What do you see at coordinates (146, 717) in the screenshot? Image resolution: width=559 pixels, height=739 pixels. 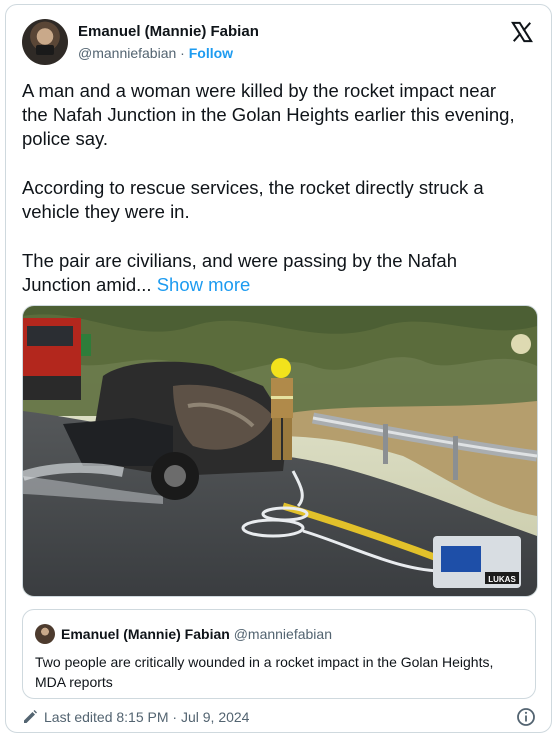 I see `last-edited-text: Last edited 8:15 PM · Jul 9, 2024` at bounding box center [146, 717].